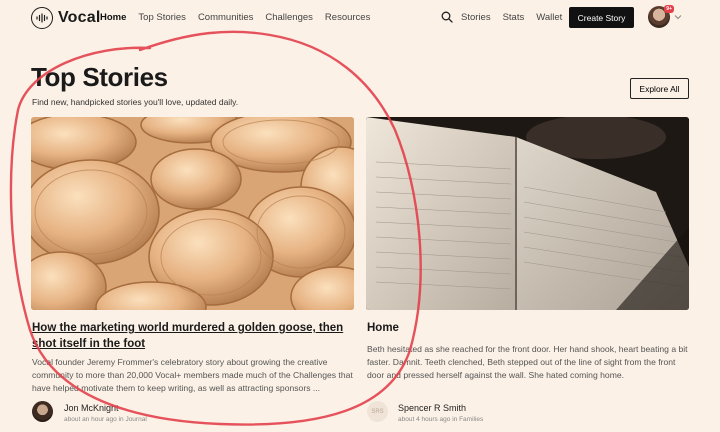  What do you see at coordinates (91, 408) in the screenshot?
I see `author-name: Jon McKnight` at bounding box center [91, 408].